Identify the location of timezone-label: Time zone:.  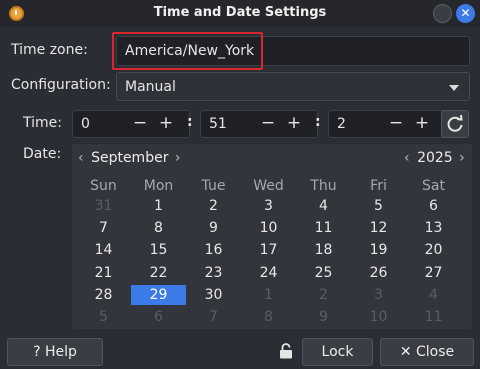
(49, 50).